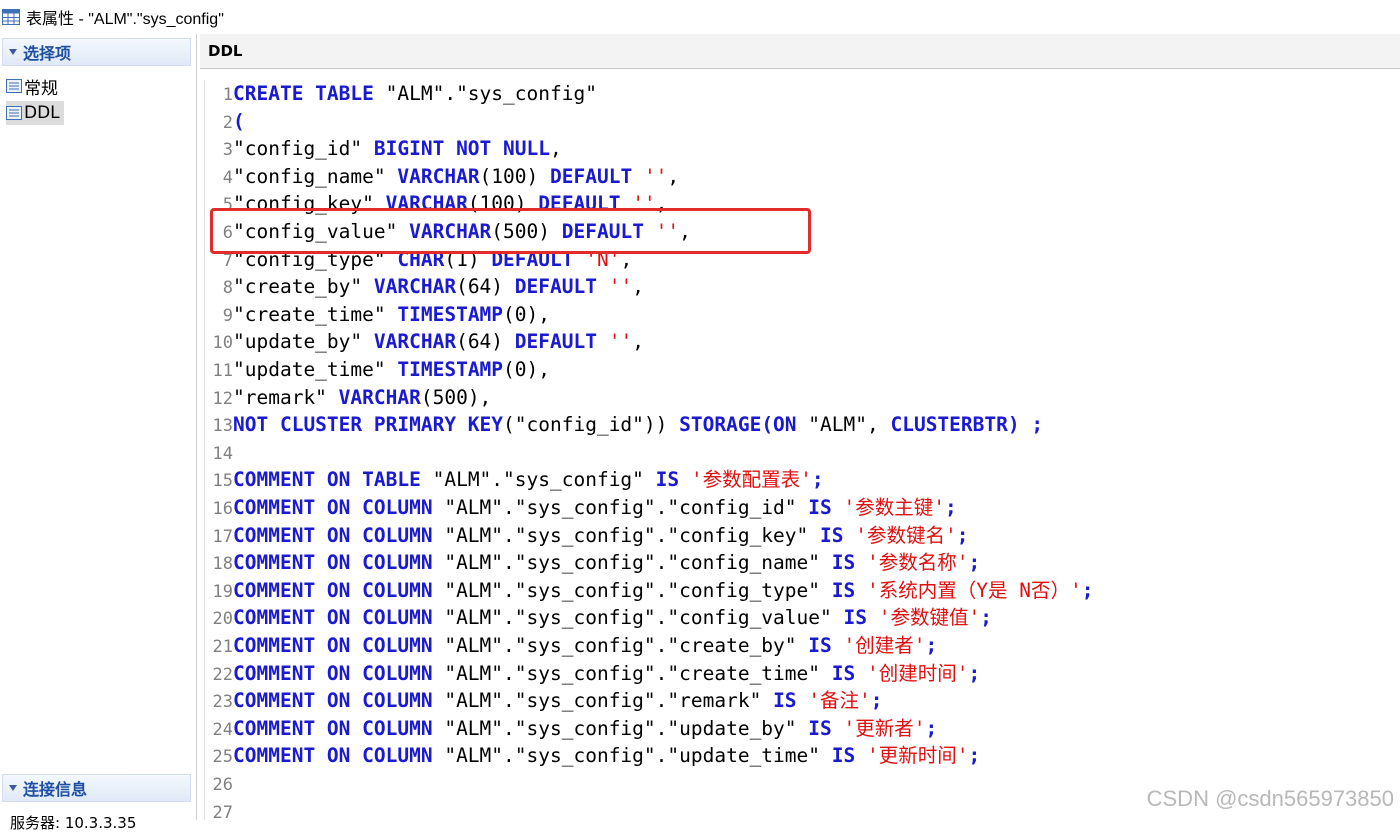 Image resolution: width=1400 pixels, height=833 pixels. Describe the element at coordinates (227, 150) in the screenshot. I see `line-number: 3` at that location.